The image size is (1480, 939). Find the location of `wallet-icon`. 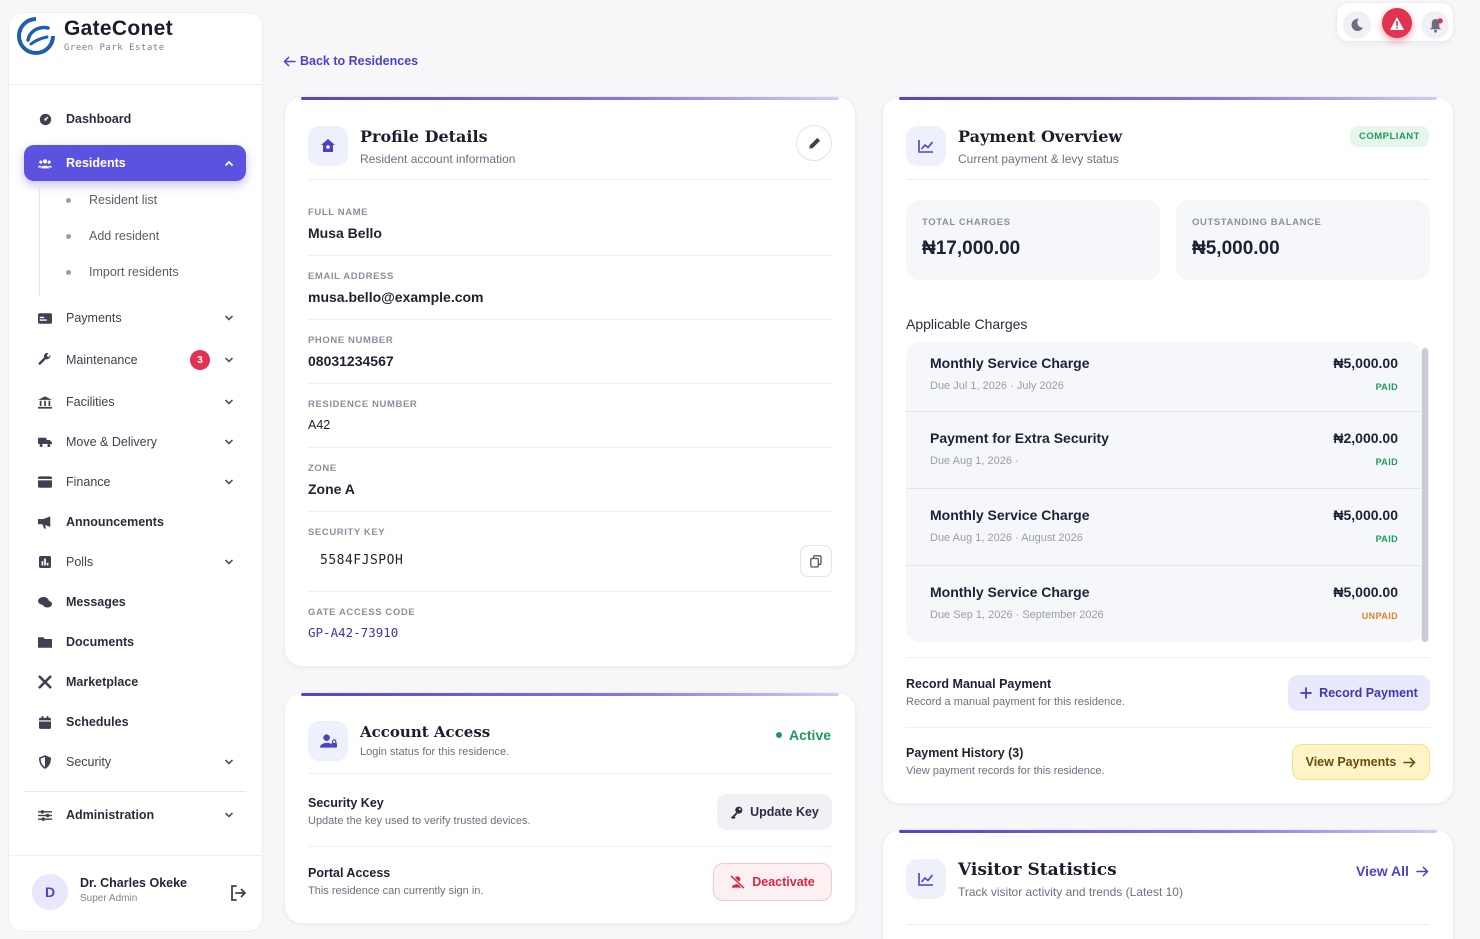

wallet-icon is located at coordinates (45, 482).